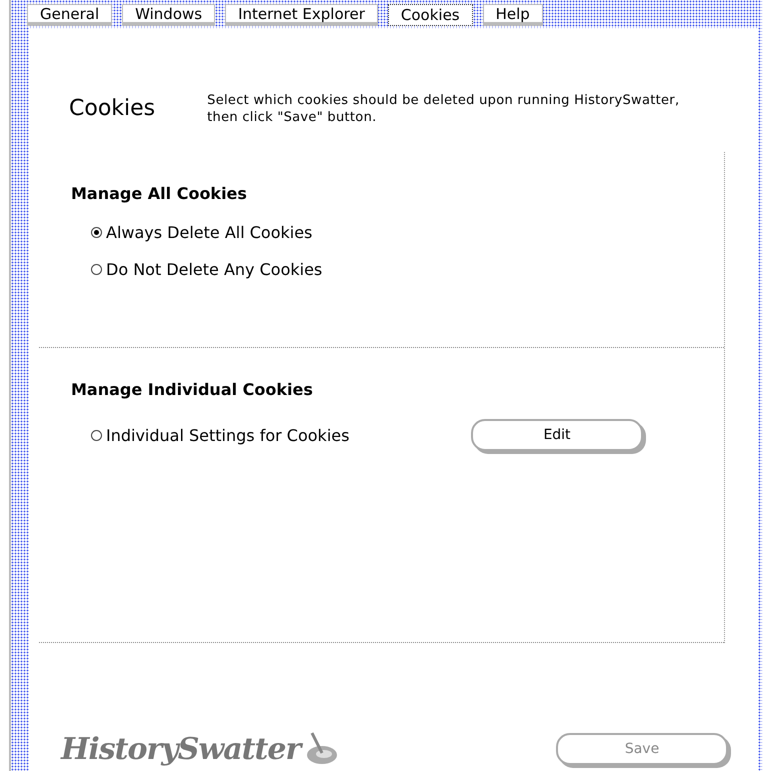 The width and height of the screenshot is (763, 771). I want to click on tab: General, so click(69, 15).